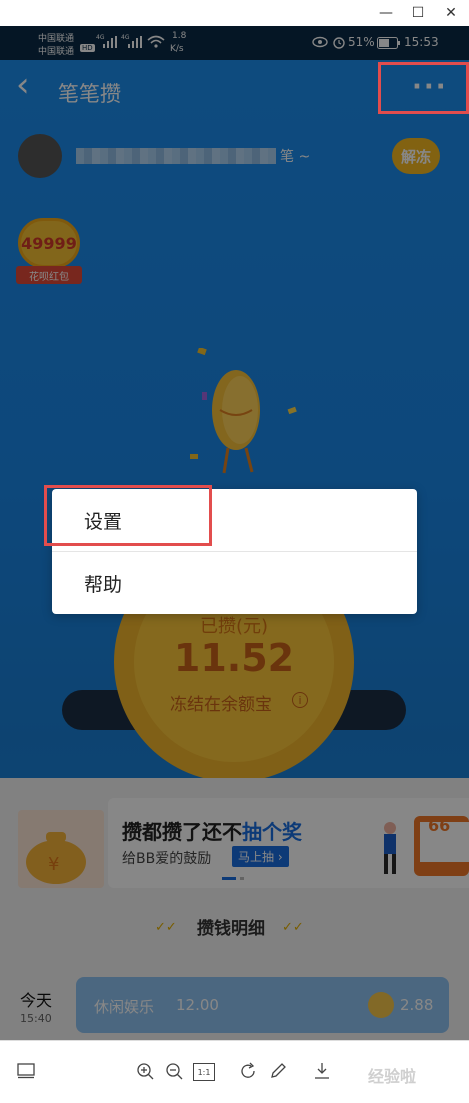  What do you see at coordinates (418, 13) in the screenshot?
I see `maximize-button: ☐` at bounding box center [418, 13].